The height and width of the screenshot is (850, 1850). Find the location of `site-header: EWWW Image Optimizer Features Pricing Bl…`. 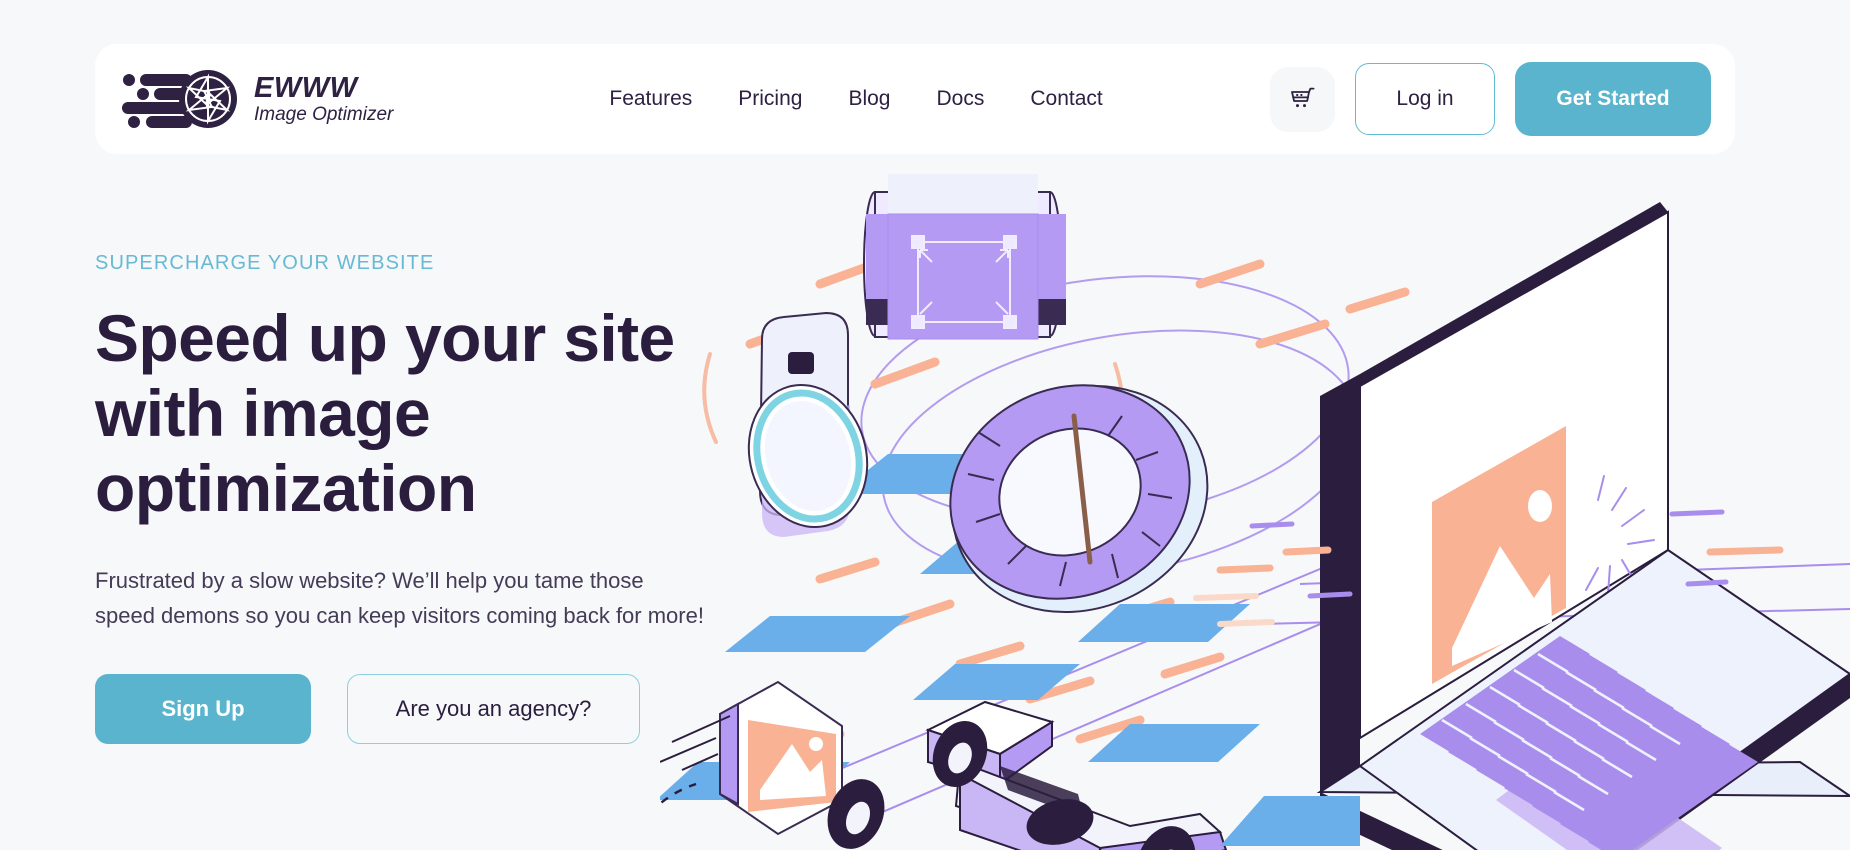

site-header: EWWW Image Optimizer Features Pricing Bl… is located at coordinates (915, 99).